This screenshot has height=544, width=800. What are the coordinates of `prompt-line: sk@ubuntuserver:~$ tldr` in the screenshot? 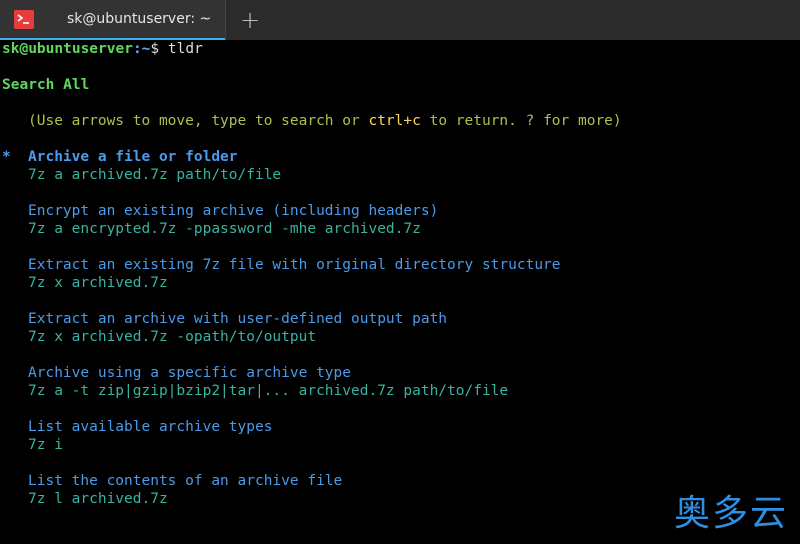 It's located at (102, 49).